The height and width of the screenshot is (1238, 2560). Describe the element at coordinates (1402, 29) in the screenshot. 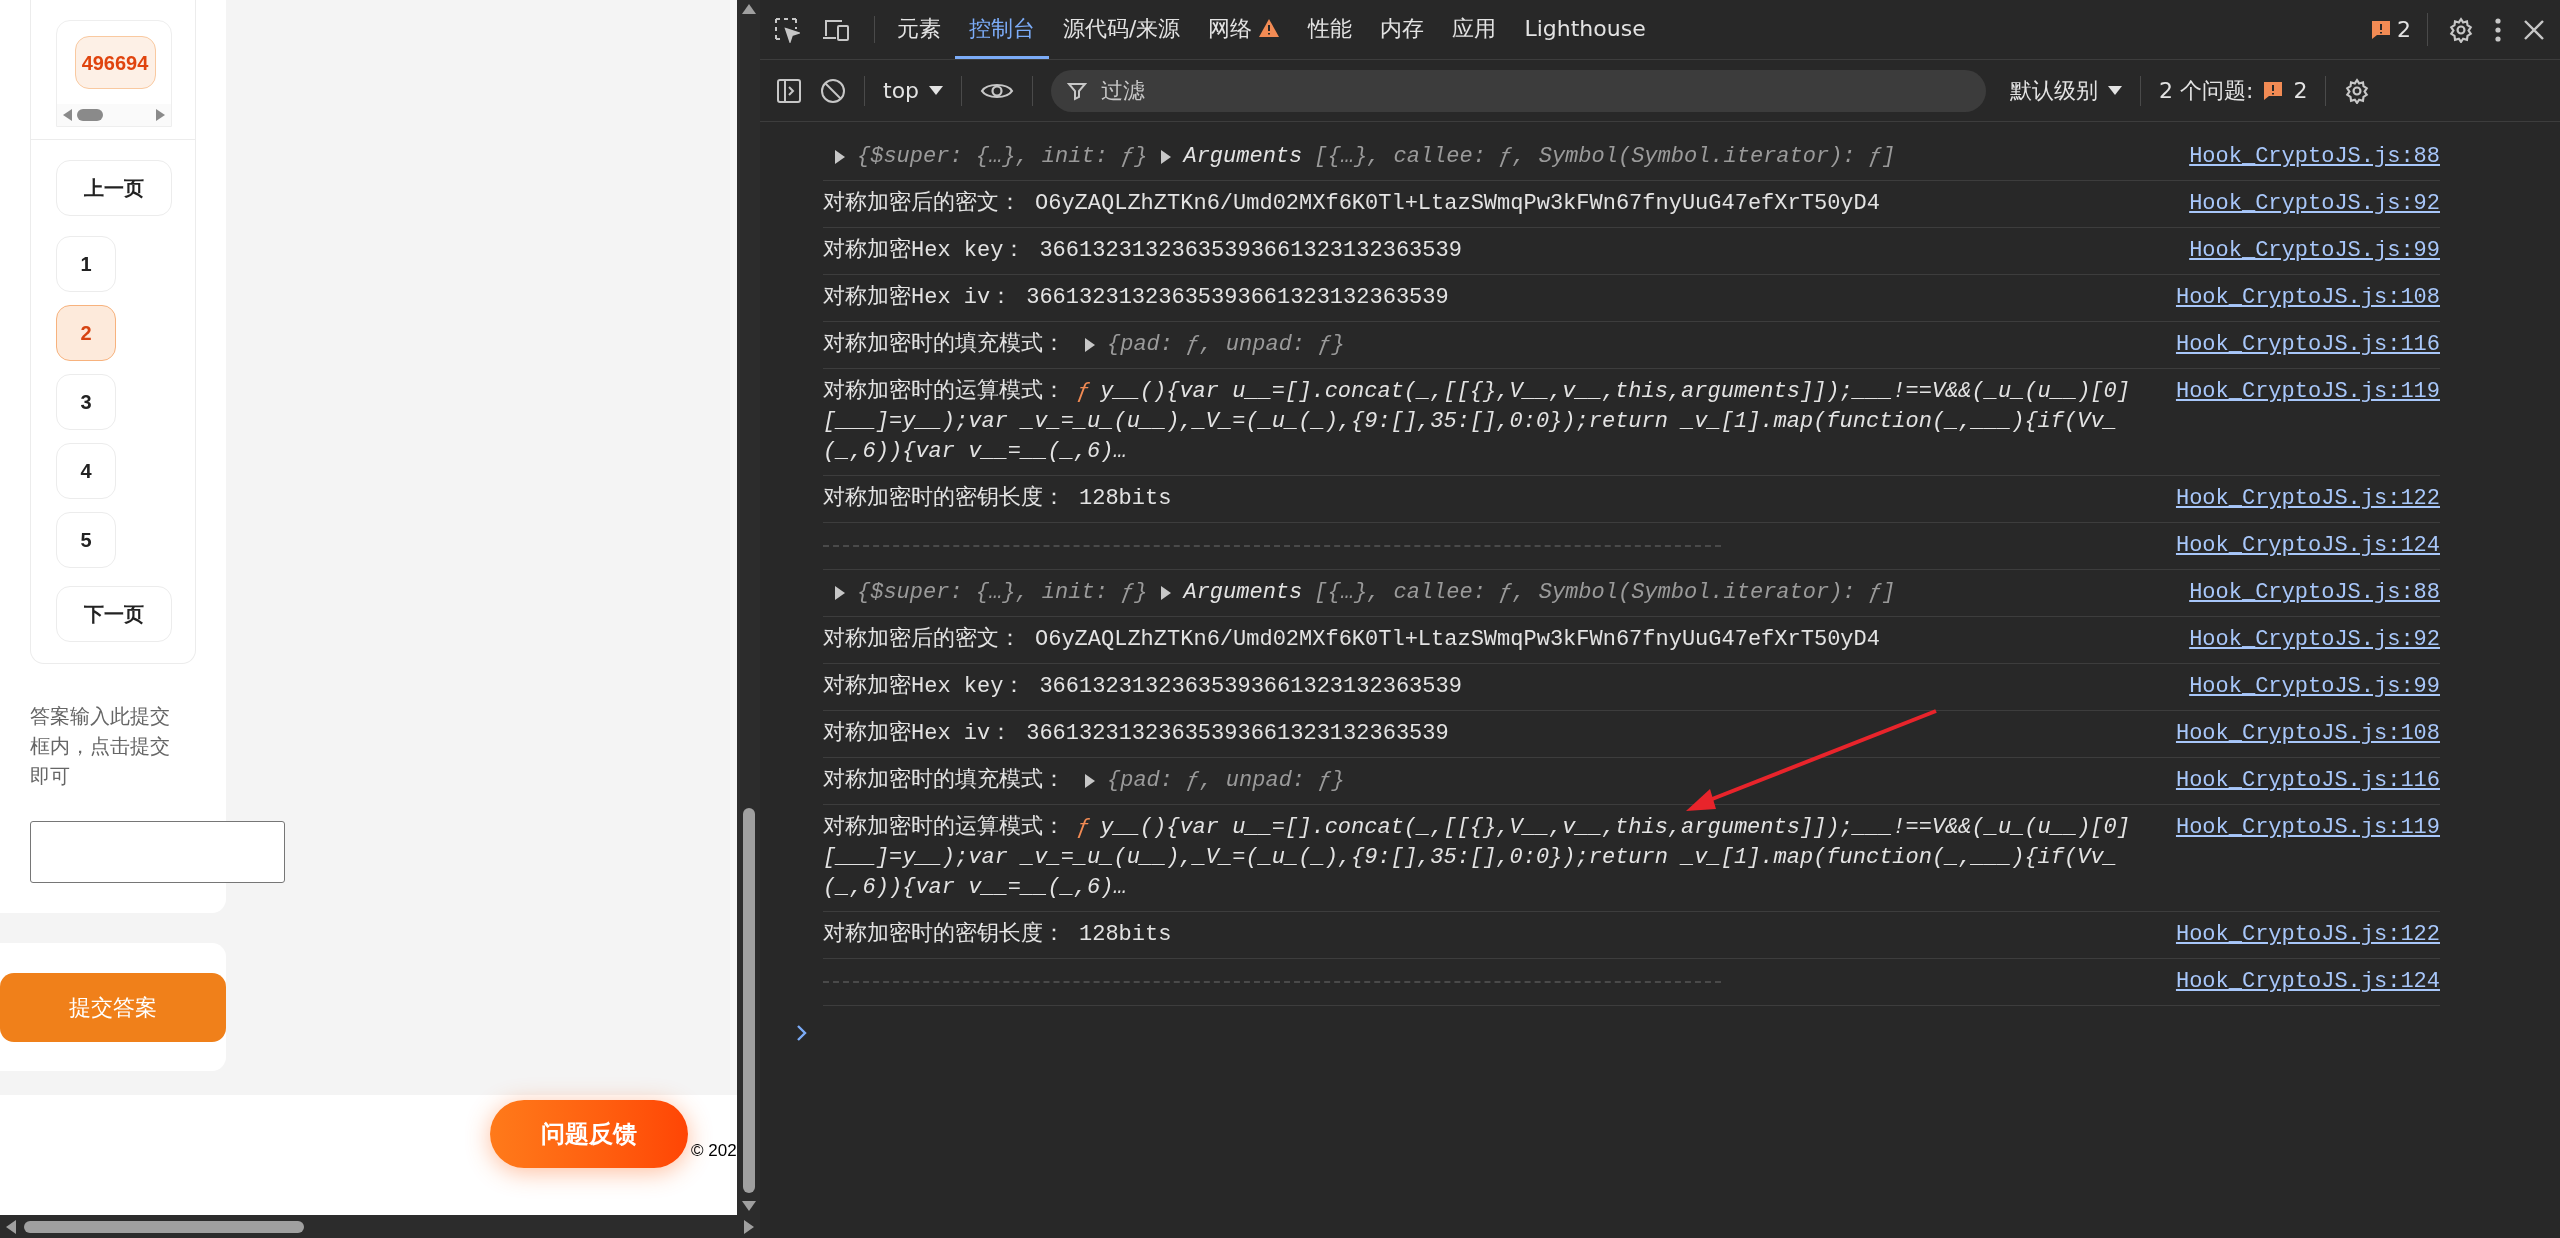

I see `devtools-tab: 内存` at that location.